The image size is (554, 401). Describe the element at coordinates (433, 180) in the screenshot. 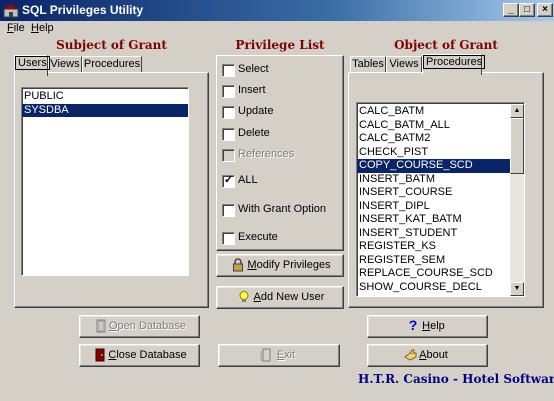

I see `list-item: INSERT_BATM` at that location.